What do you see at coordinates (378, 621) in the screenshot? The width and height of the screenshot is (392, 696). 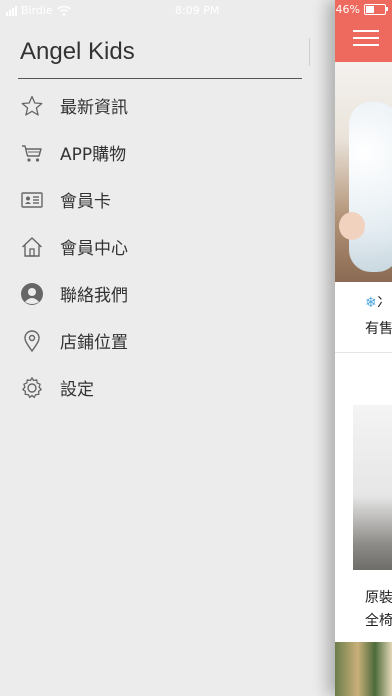 I see `product-subtitle: 全椅` at bounding box center [378, 621].